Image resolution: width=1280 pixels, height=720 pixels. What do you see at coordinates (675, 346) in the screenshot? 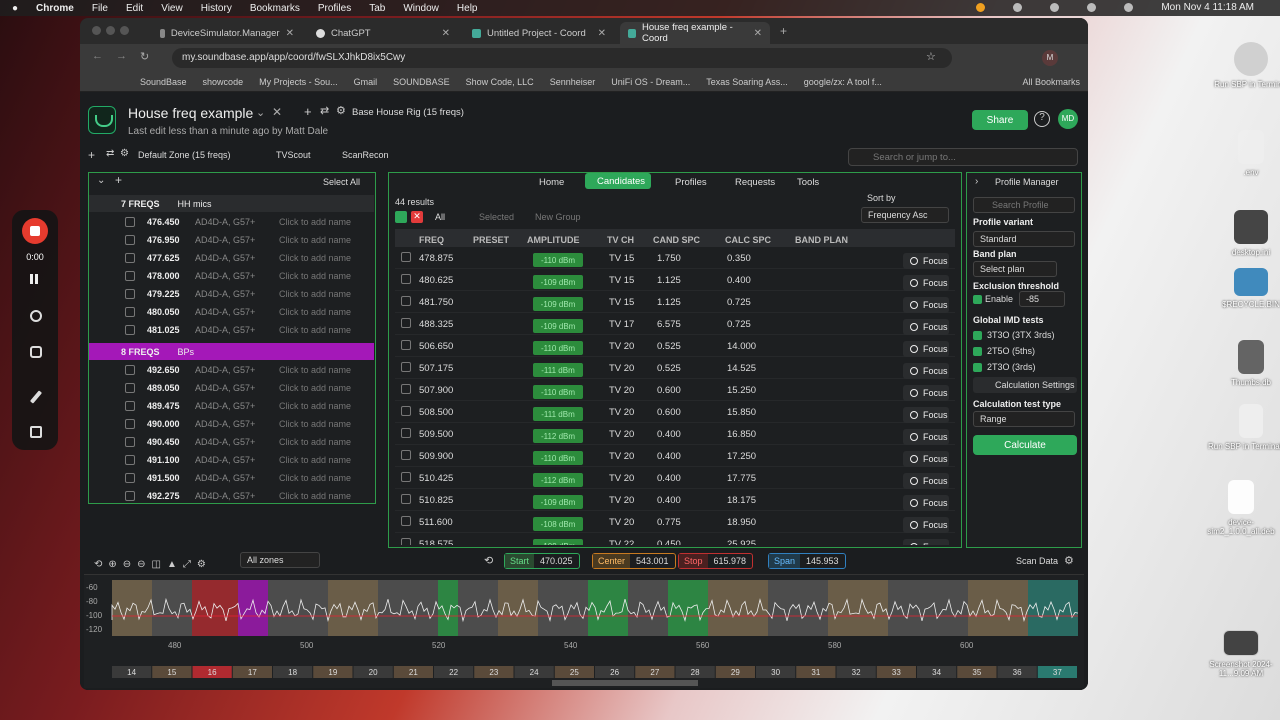
I see `table-row: 506.650 -110 dBm TV 20 0.525 14.000 Focus` at bounding box center [675, 346].